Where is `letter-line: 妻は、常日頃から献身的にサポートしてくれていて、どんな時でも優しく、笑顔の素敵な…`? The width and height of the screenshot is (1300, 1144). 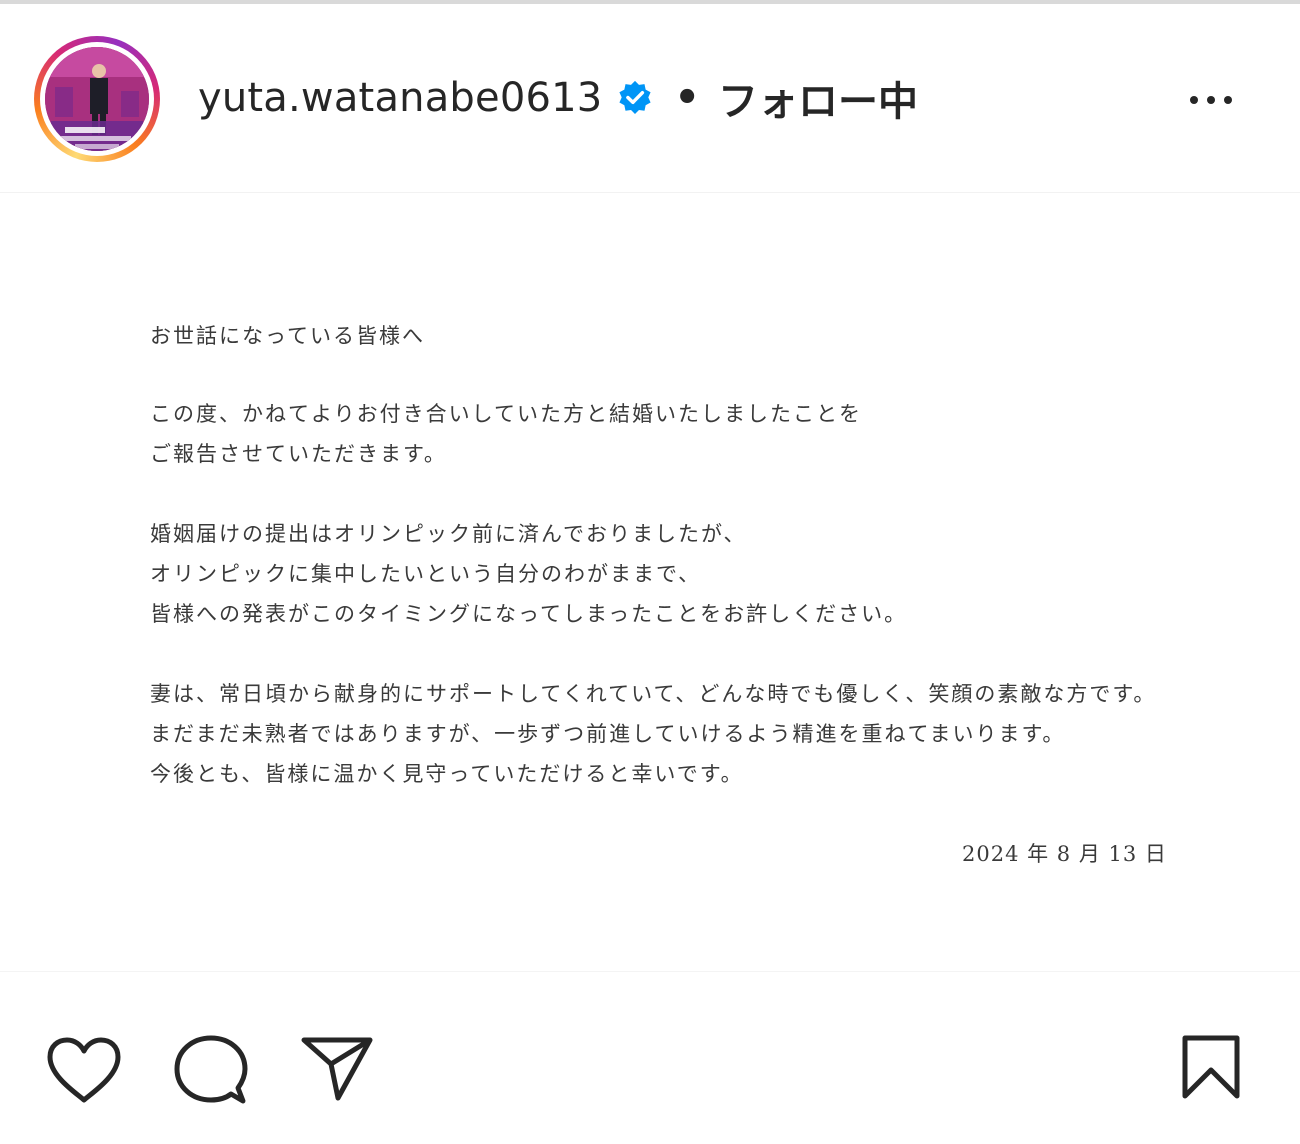 letter-line: 妻は、常日頃から献身的にサポートしてくれていて、どんな時でも優しく、笑顔の素敵な… is located at coordinates (653, 694).